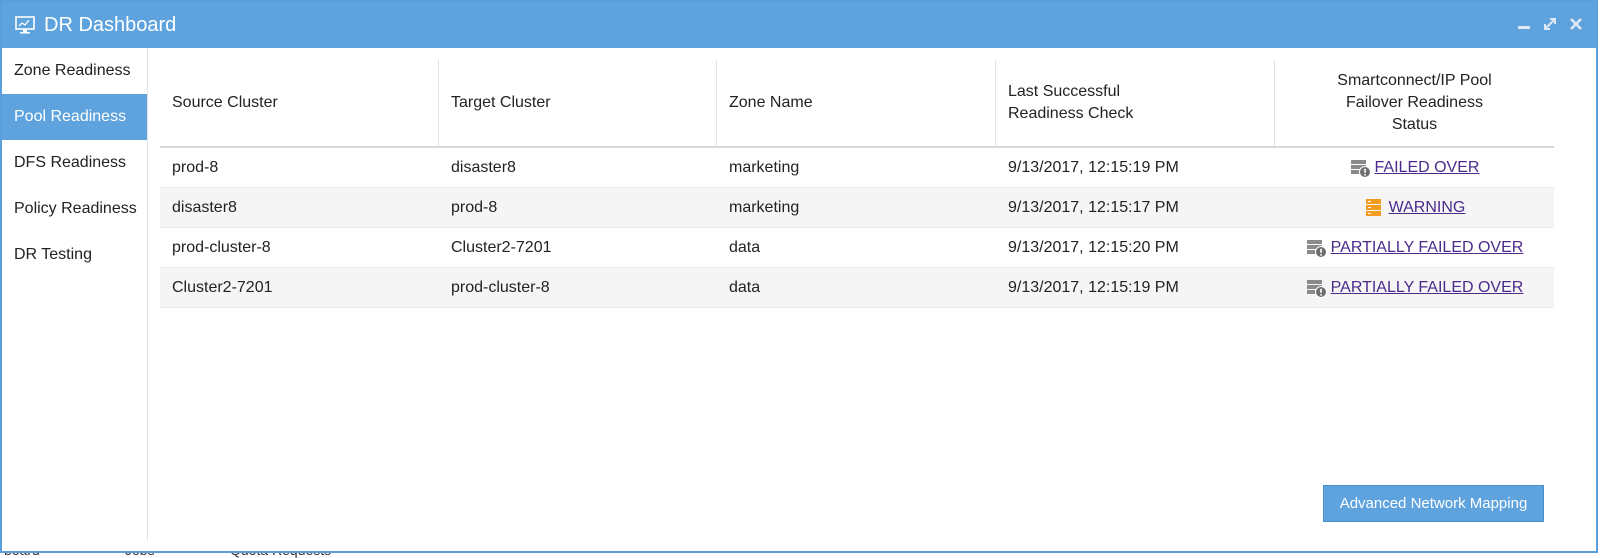  I want to click on status-cell: FAILED OVER, so click(1414, 167).